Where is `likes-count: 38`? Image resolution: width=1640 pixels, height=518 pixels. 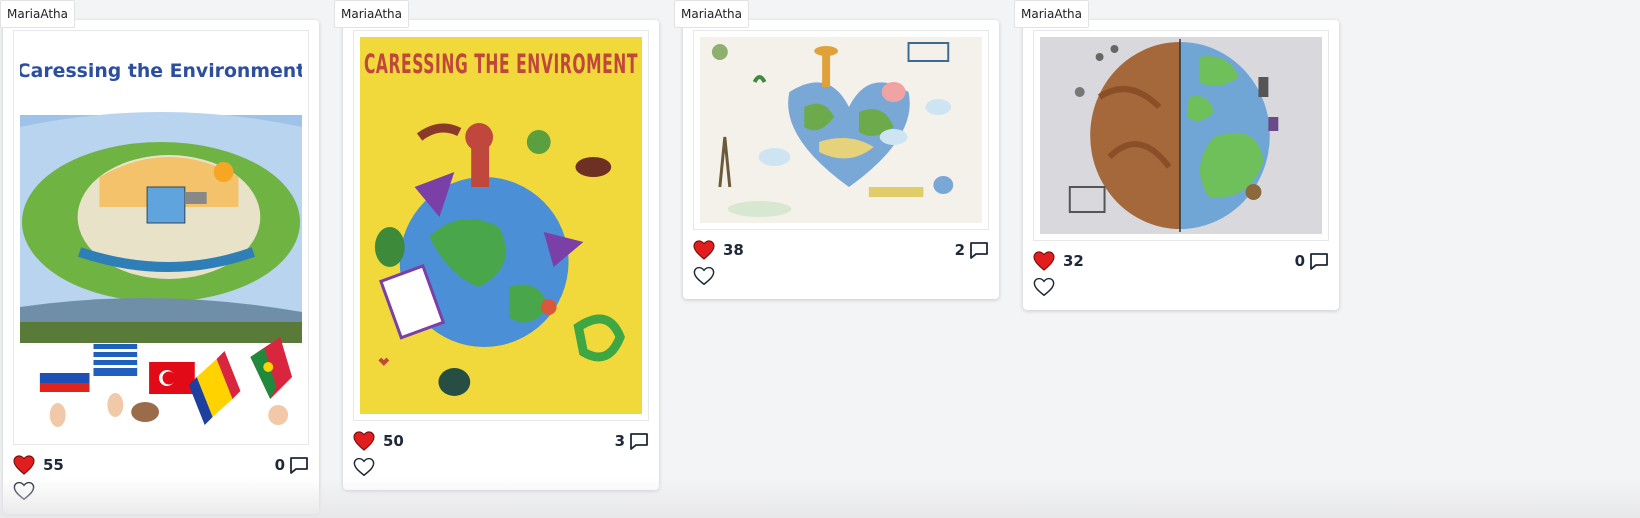
likes-count: 38 is located at coordinates (733, 250).